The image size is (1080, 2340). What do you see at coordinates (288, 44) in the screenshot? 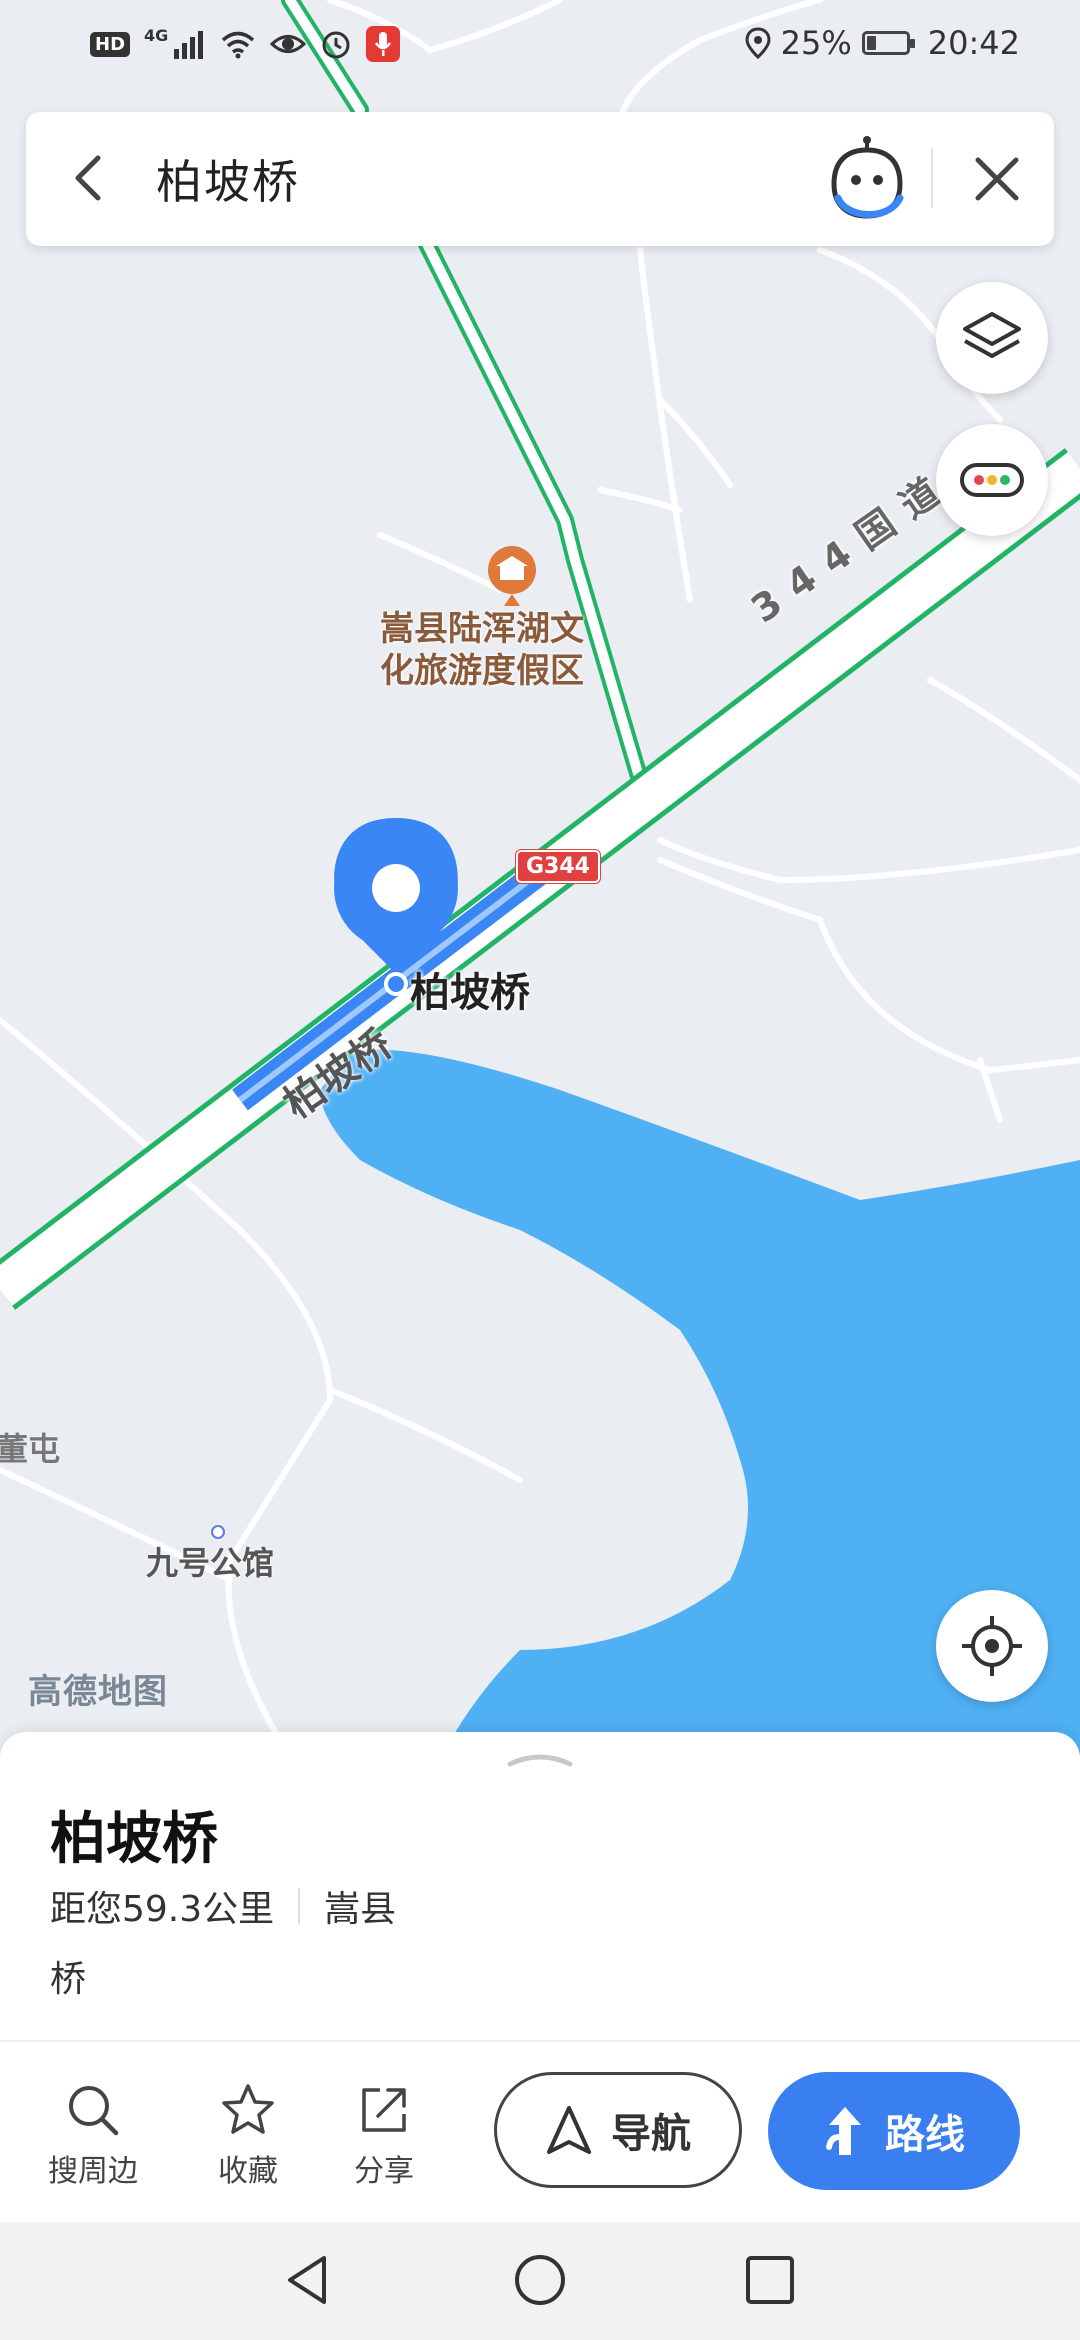
I see `eye-icon` at bounding box center [288, 44].